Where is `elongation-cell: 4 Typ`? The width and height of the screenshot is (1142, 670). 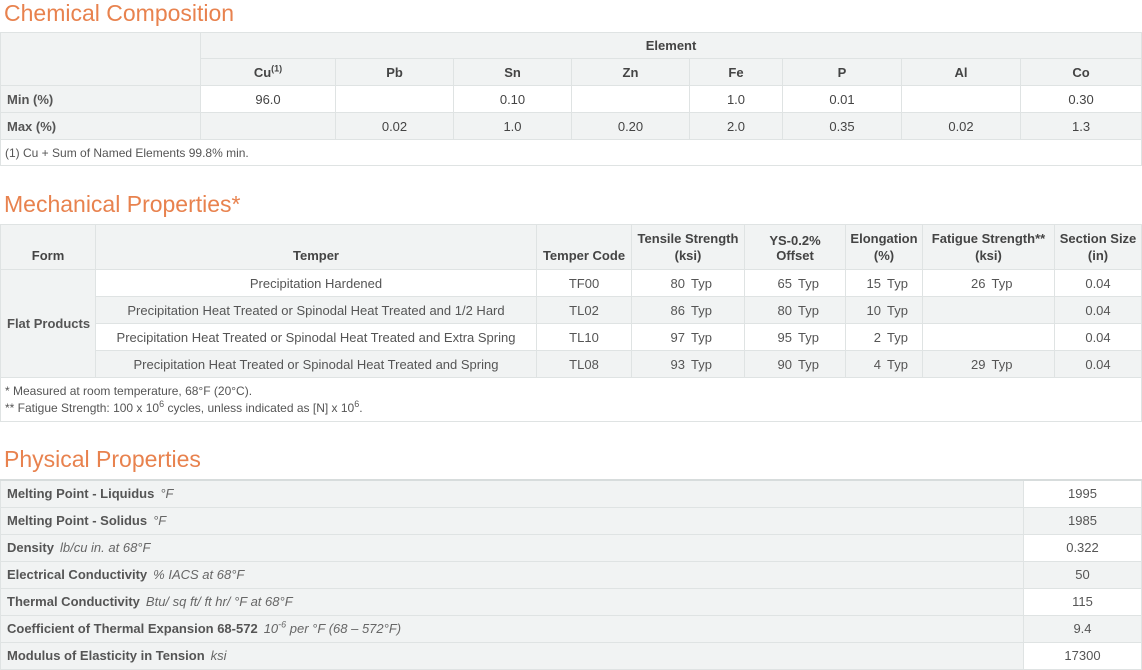 elongation-cell: 4 Typ is located at coordinates (884, 364).